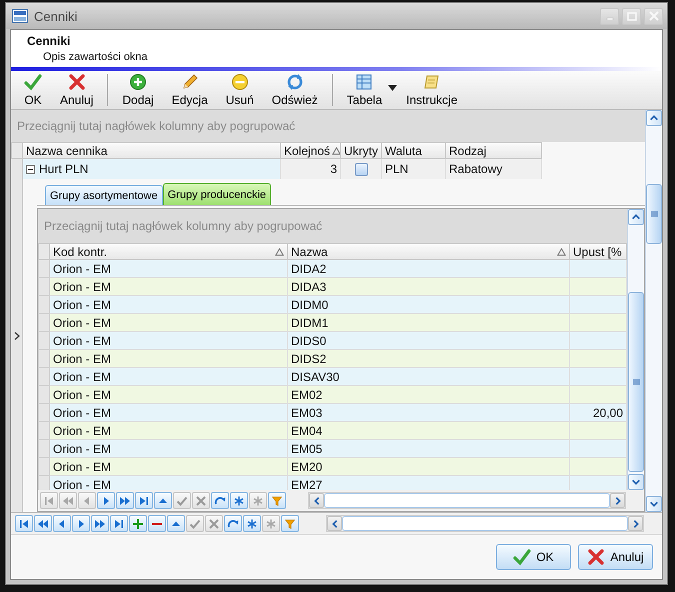  I want to click on close-icon, so click(653, 16).